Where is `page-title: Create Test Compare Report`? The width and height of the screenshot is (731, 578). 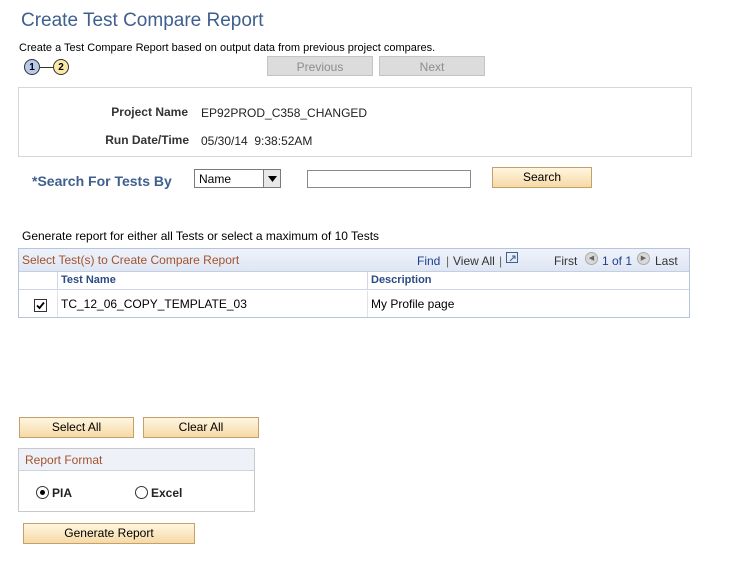
page-title: Create Test Compare Report is located at coordinates (142, 20).